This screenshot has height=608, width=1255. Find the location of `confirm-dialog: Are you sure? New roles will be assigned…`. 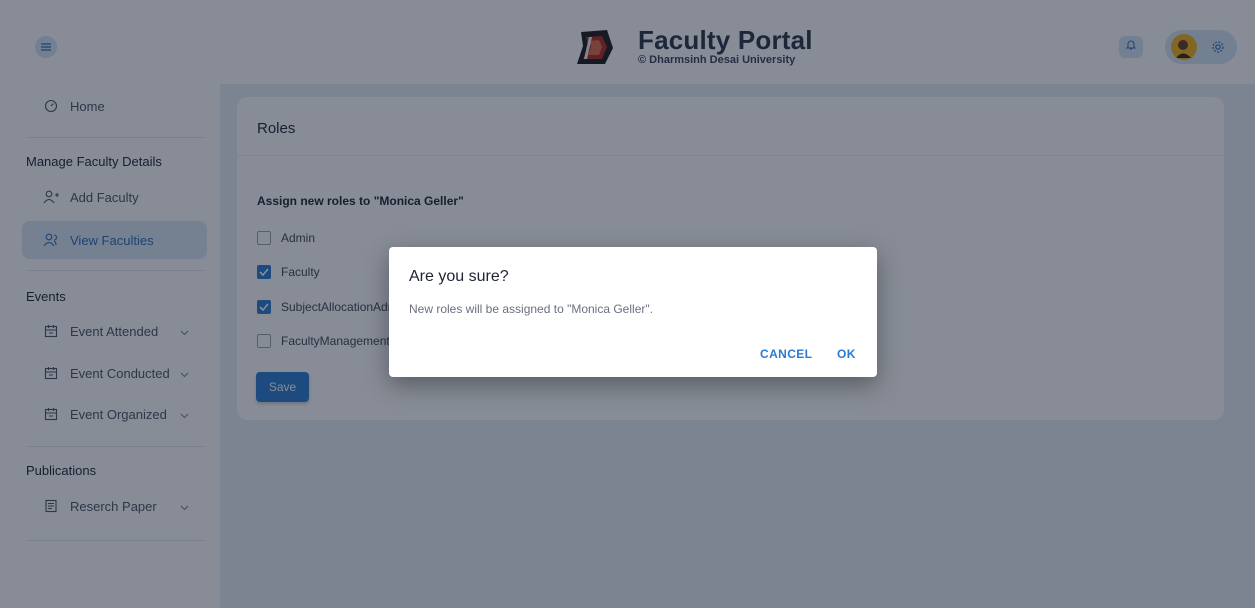

confirm-dialog: Are you sure? New roles will be assigned… is located at coordinates (633, 312).